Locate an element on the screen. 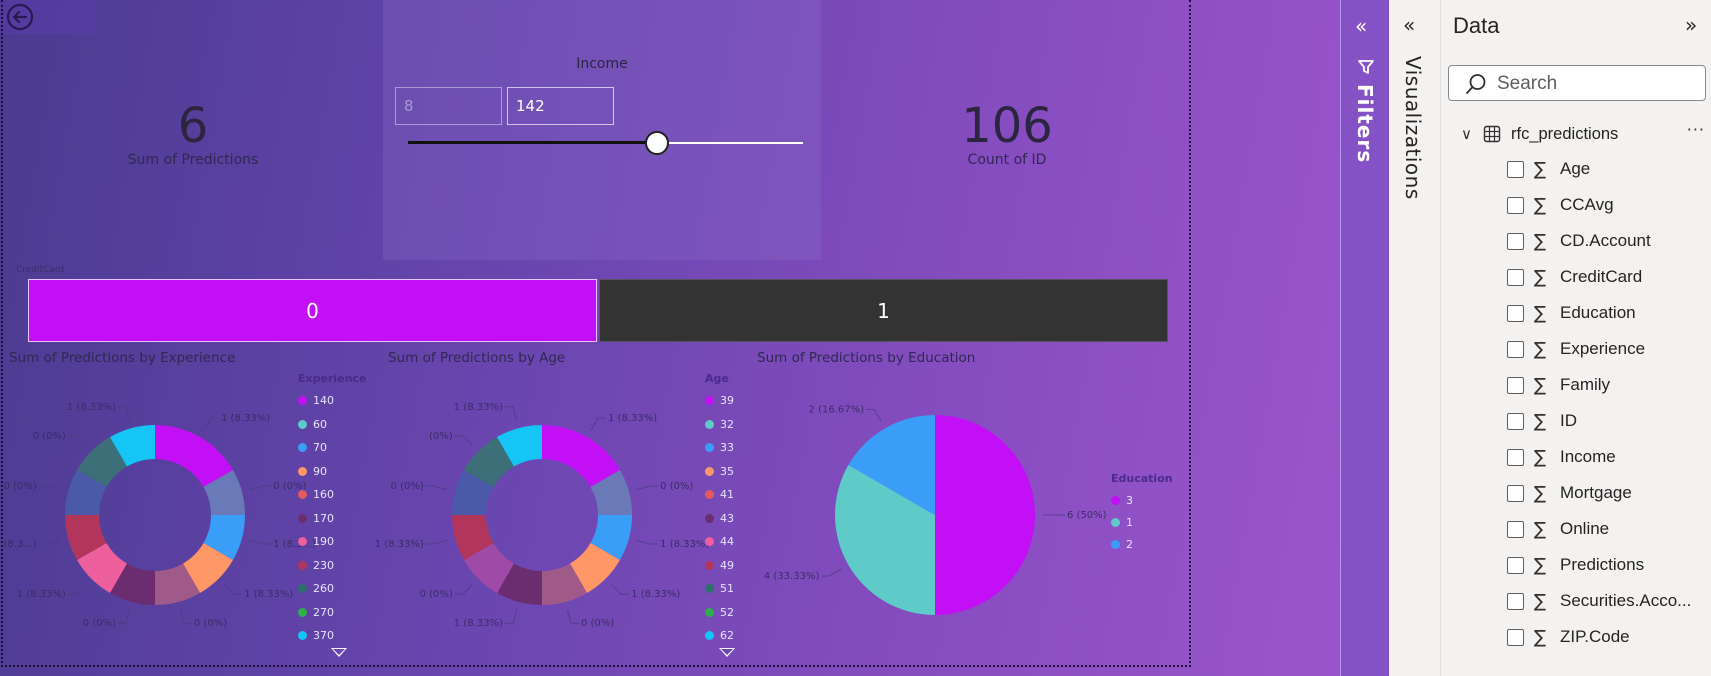 The image size is (1711, 676). collapse-filters-icon: « is located at coordinates (1361, 26).